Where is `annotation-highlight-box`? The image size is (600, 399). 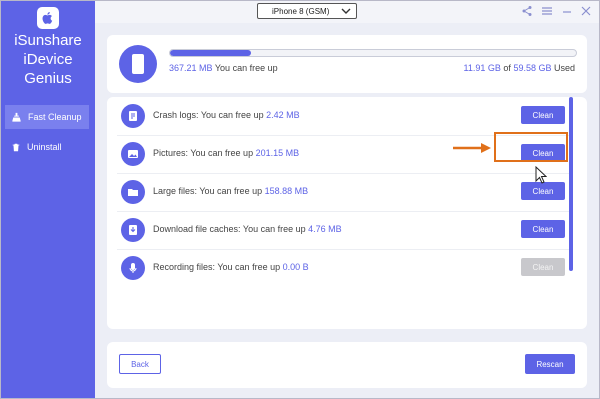
annotation-highlight-box is located at coordinates (531, 147).